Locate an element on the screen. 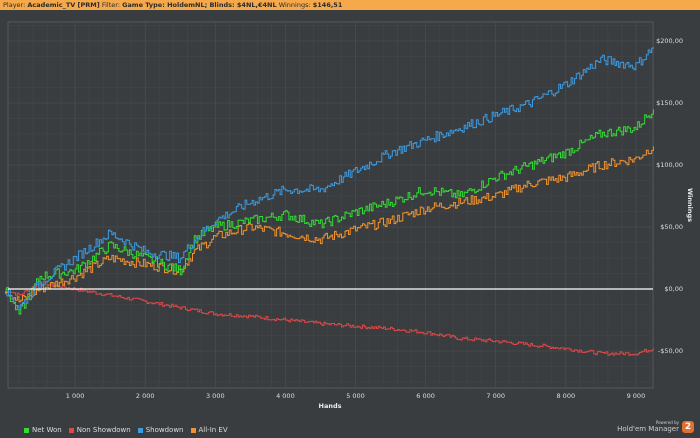 This screenshot has width=700, height=438. x-tick-label: 4 000 is located at coordinates (285, 396).